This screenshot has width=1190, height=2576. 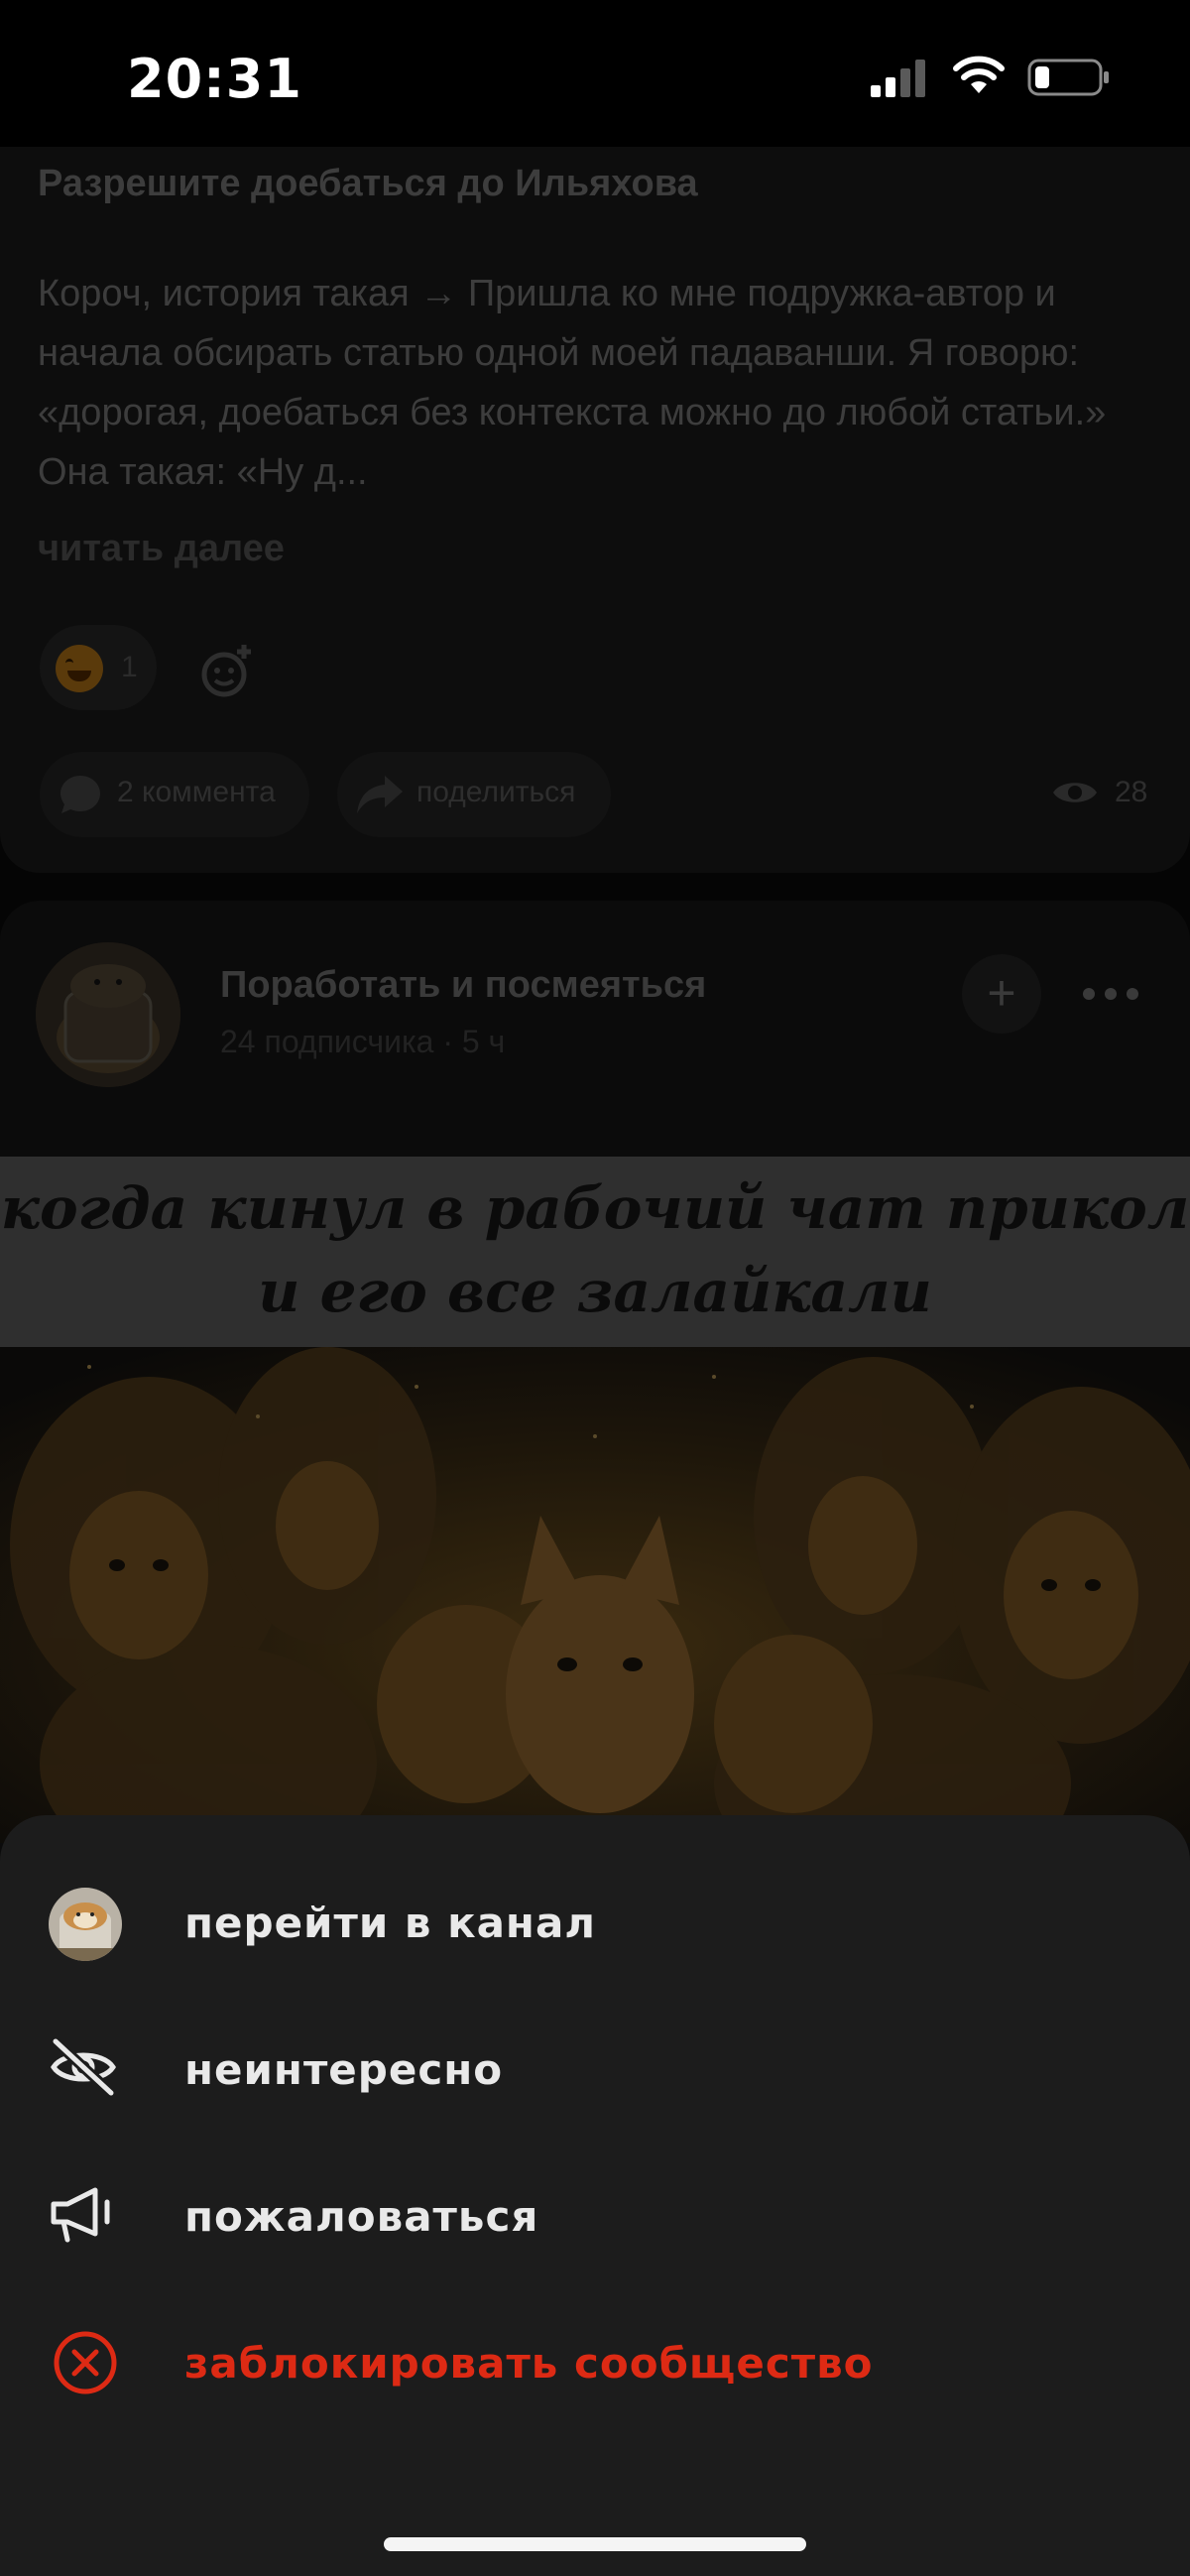 What do you see at coordinates (380, 794) in the screenshot?
I see `share-icon` at bounding box center [380, 794].